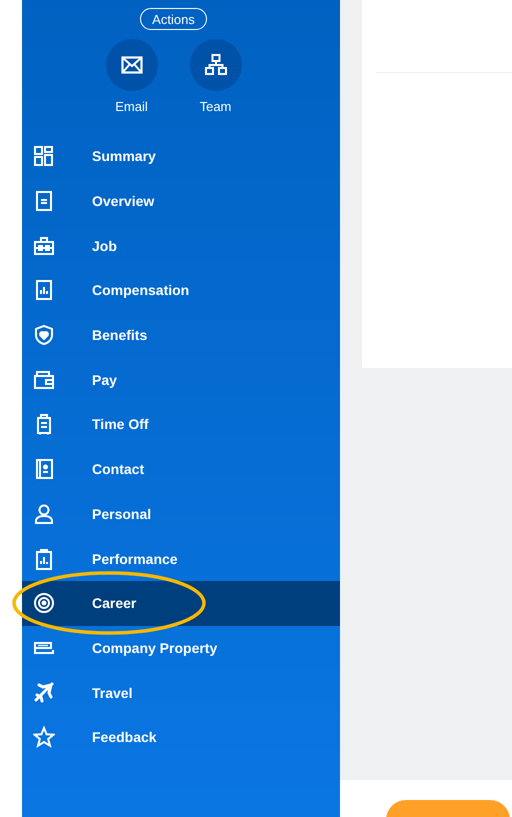  I want to click on nav-item: Job, so click(181, 245).